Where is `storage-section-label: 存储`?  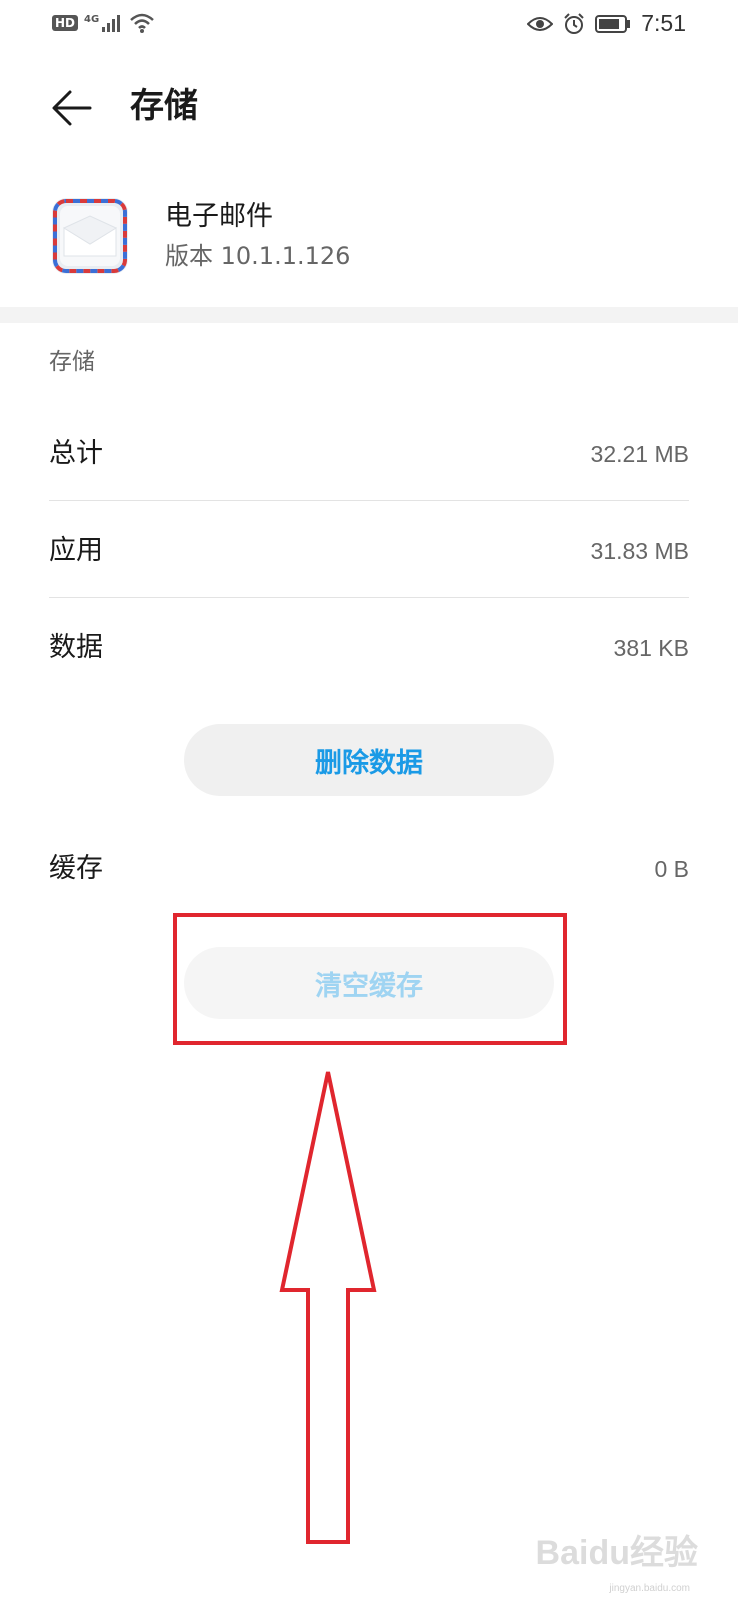
storage-section-label: 存储 is located at coordinates (72, 362).